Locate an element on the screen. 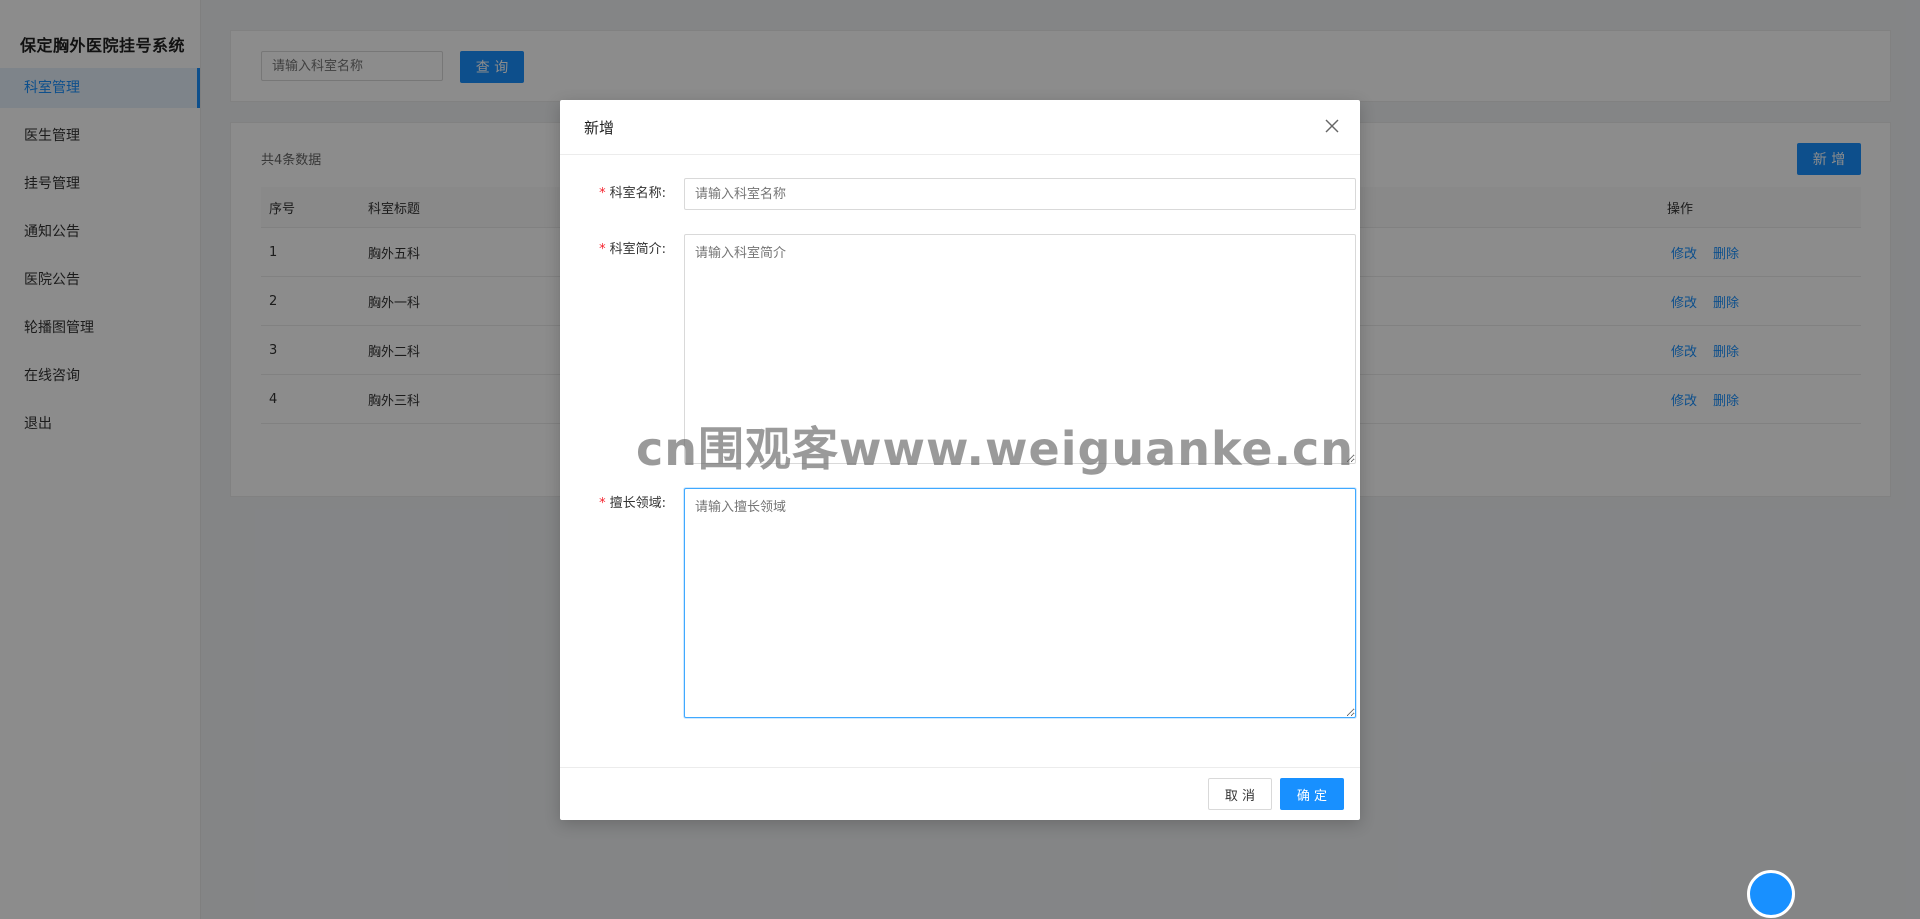  floating-assistant-icon is located at coordinates (1771, 894).